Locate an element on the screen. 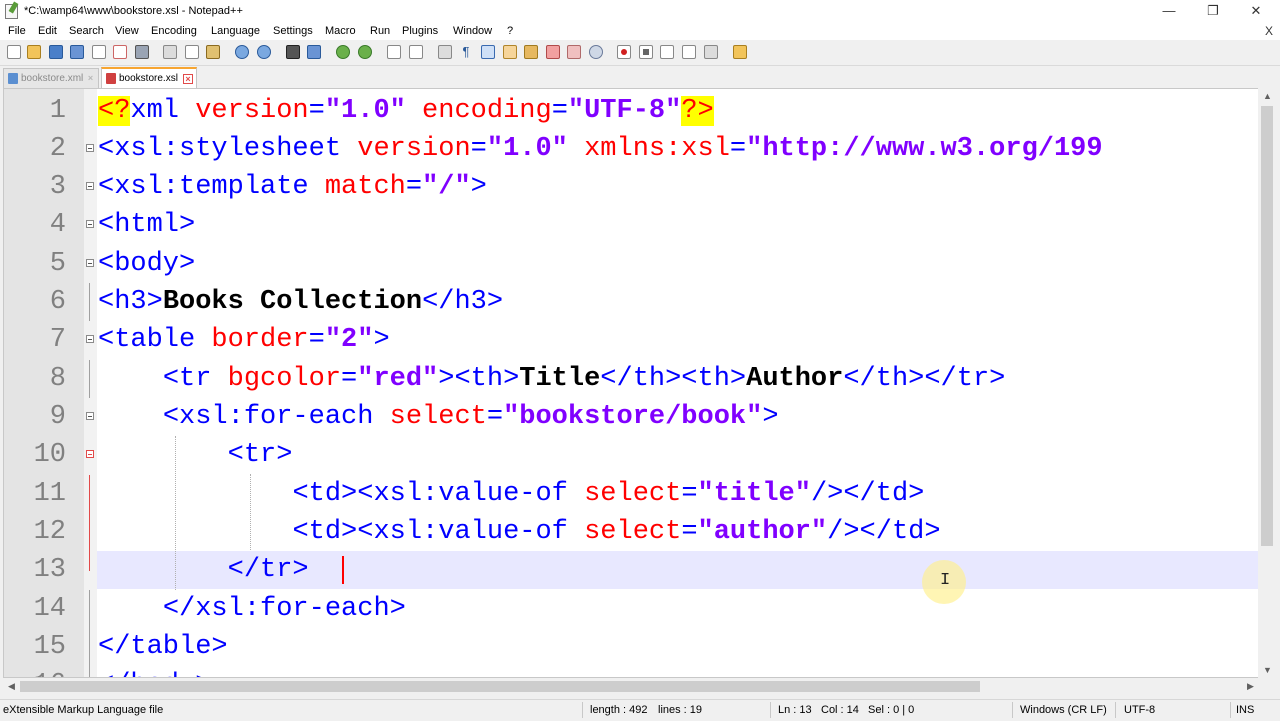 This screenshot has height=721, width=1280. menu-edit: Edit is located at coordinates (47, 31).